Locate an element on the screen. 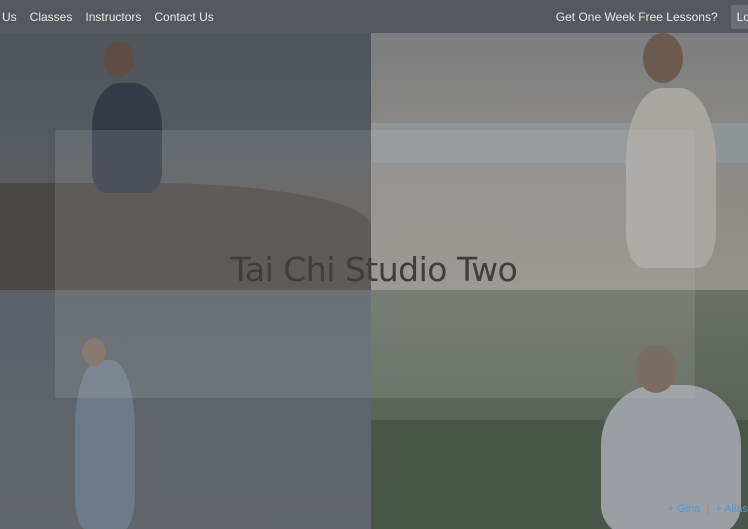 The height and width of the screenshot is (529, 748). nav-item-instructors: Instructors is located at coordinates (113, 17).